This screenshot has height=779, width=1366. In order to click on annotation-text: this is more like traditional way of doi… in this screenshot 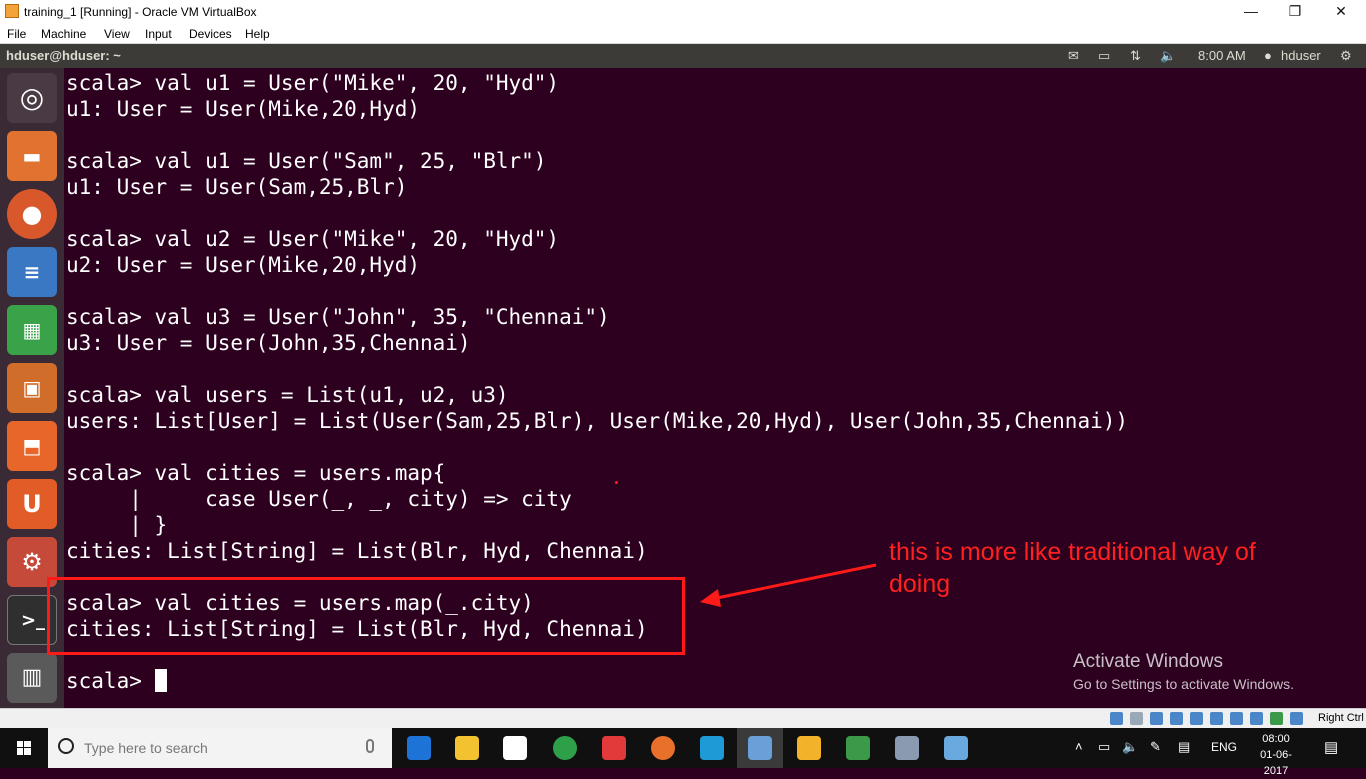, I will do `click(1072, 568)`.